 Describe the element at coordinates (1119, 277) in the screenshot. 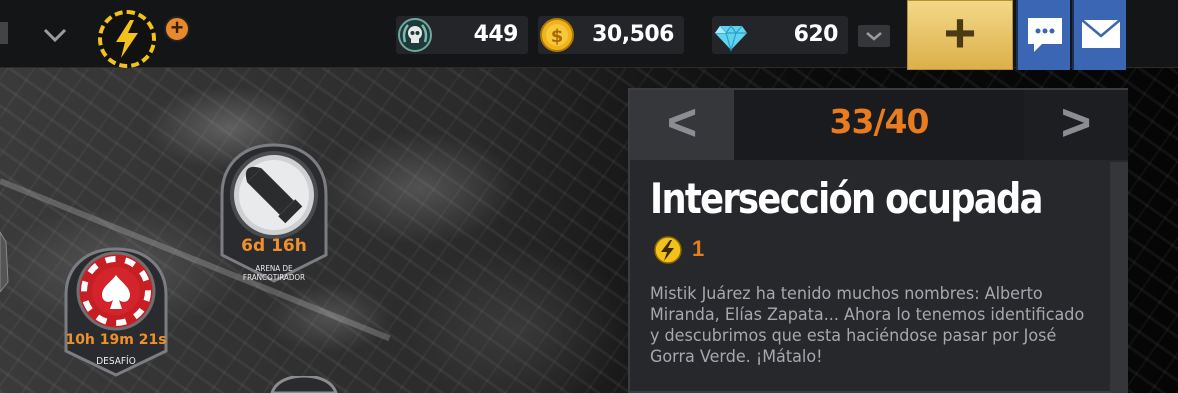

I see `panel-scrollbar` at that location.